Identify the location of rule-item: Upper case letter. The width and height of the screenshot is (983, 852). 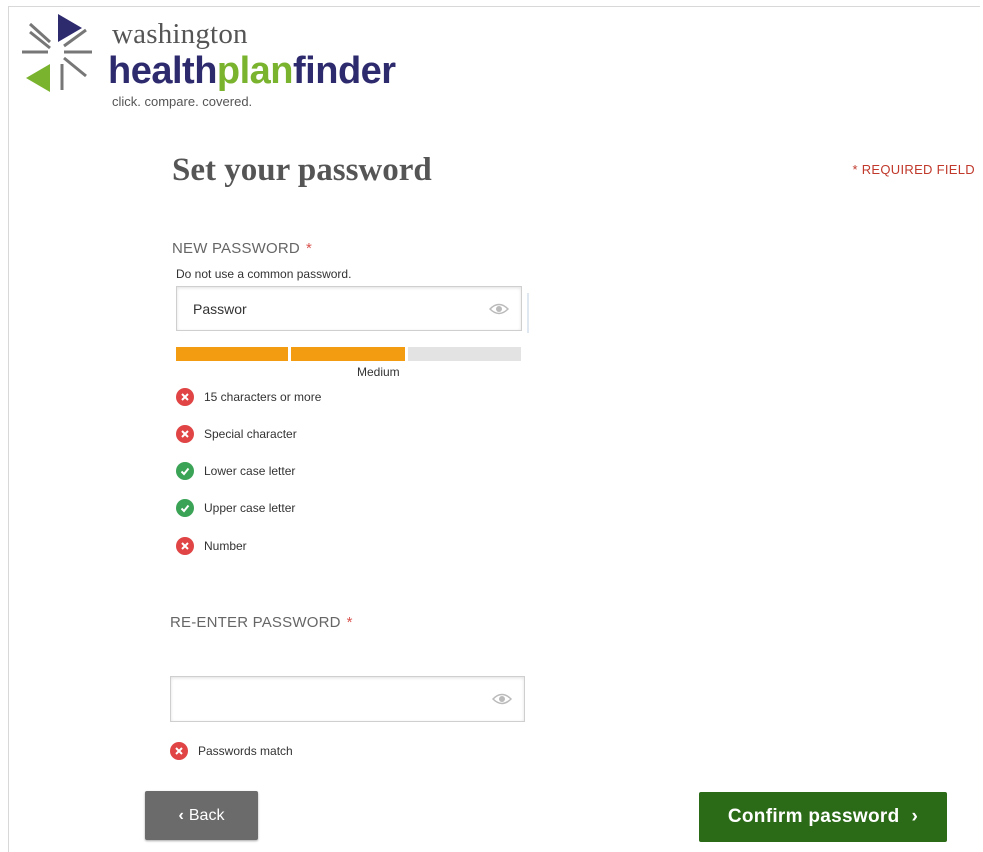
(235, 508).